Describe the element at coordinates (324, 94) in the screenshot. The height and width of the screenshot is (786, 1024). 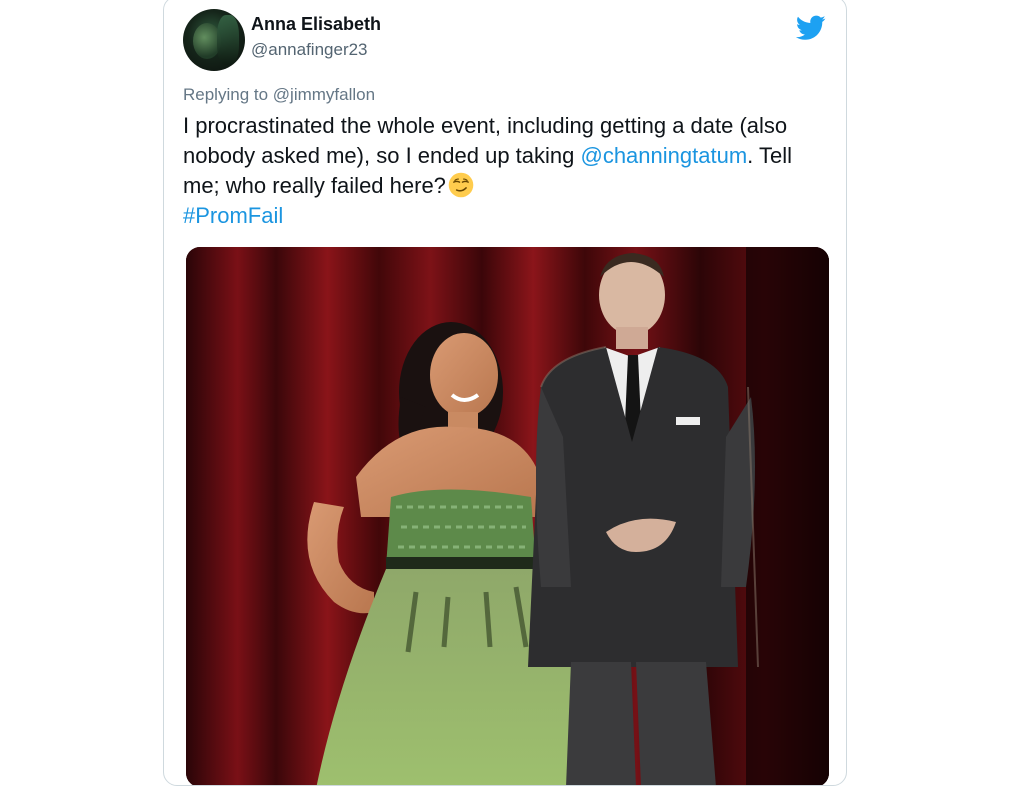
I see `reply-mention-link: @jimmyfallon` at that location.